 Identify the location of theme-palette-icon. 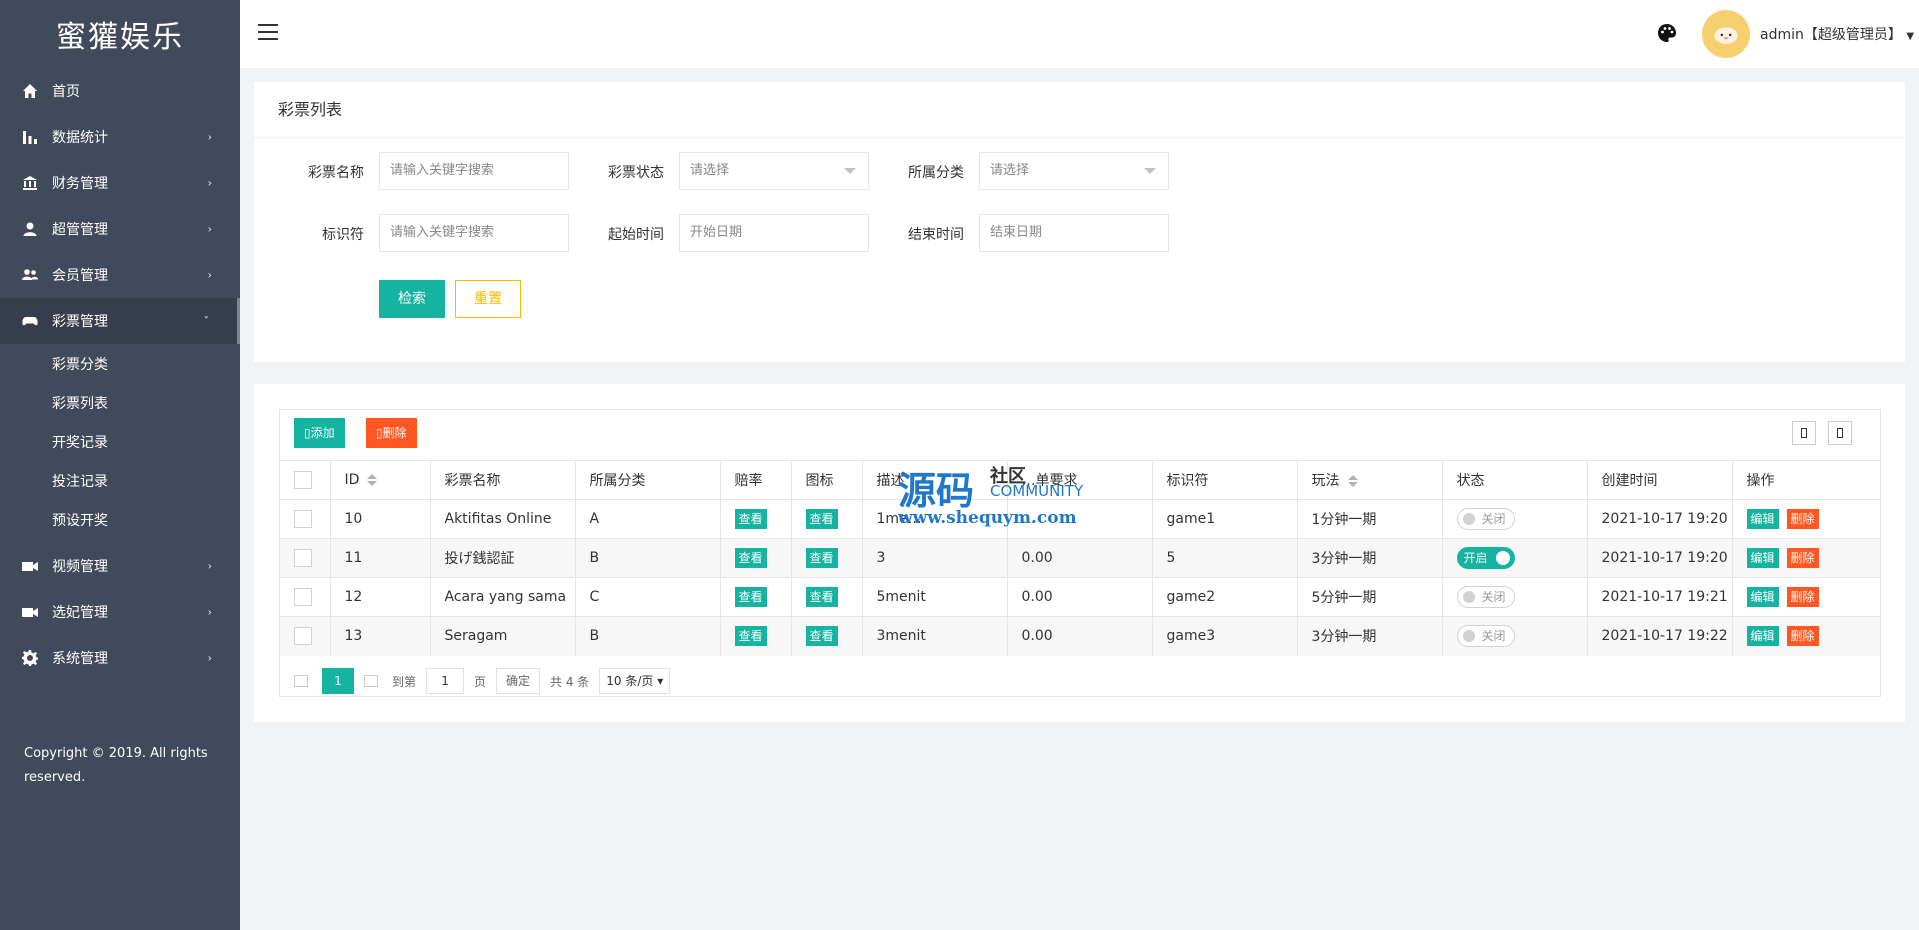
(1667, 33).